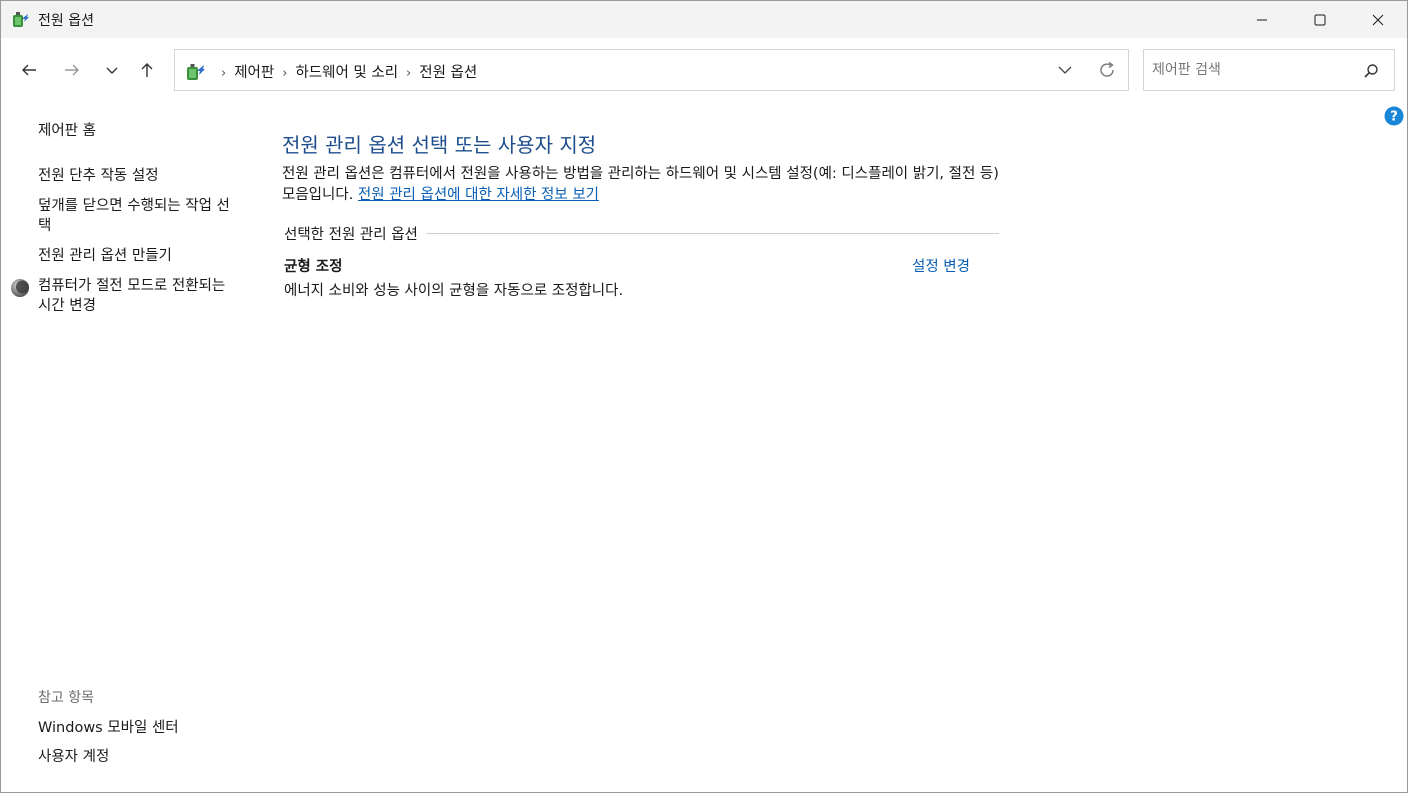 This screenshot has height=793, width=1408. I want to click on see-also-heading: 참고 항목, so click(66, 698).